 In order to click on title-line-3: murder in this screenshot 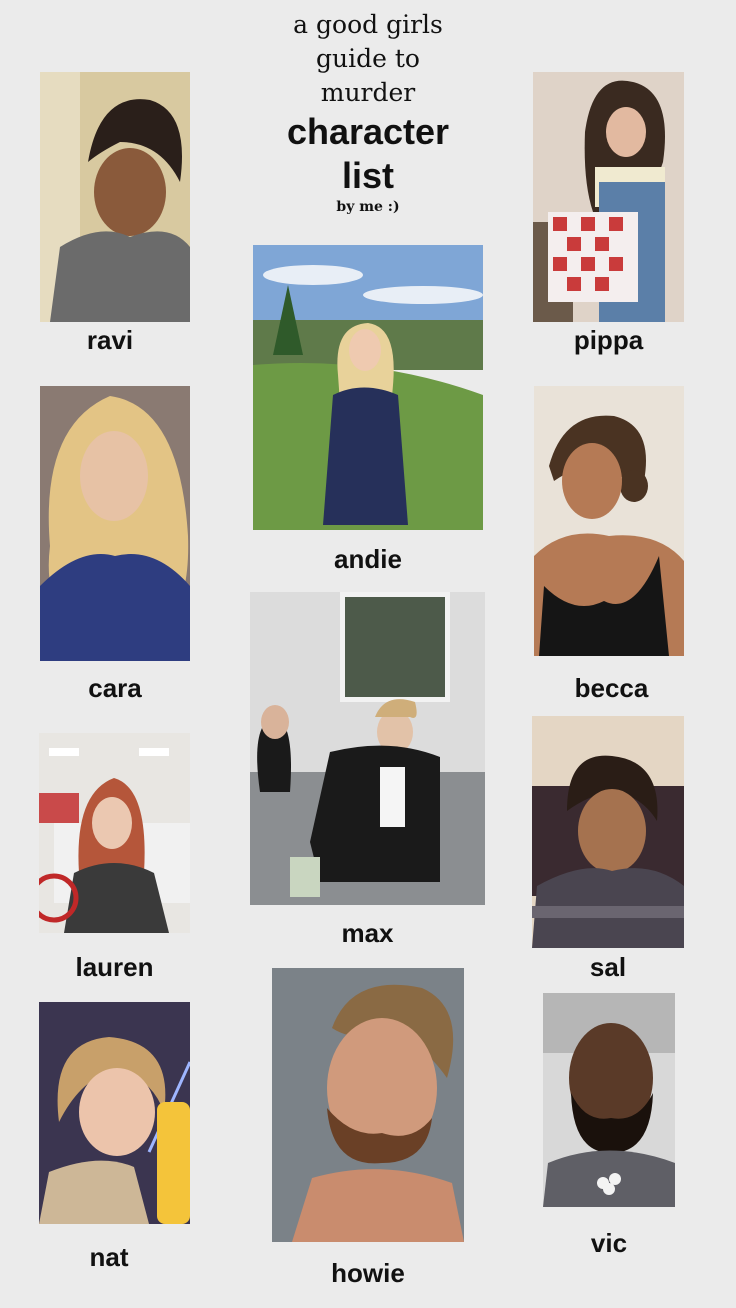, I will do `click(368, 92)`.